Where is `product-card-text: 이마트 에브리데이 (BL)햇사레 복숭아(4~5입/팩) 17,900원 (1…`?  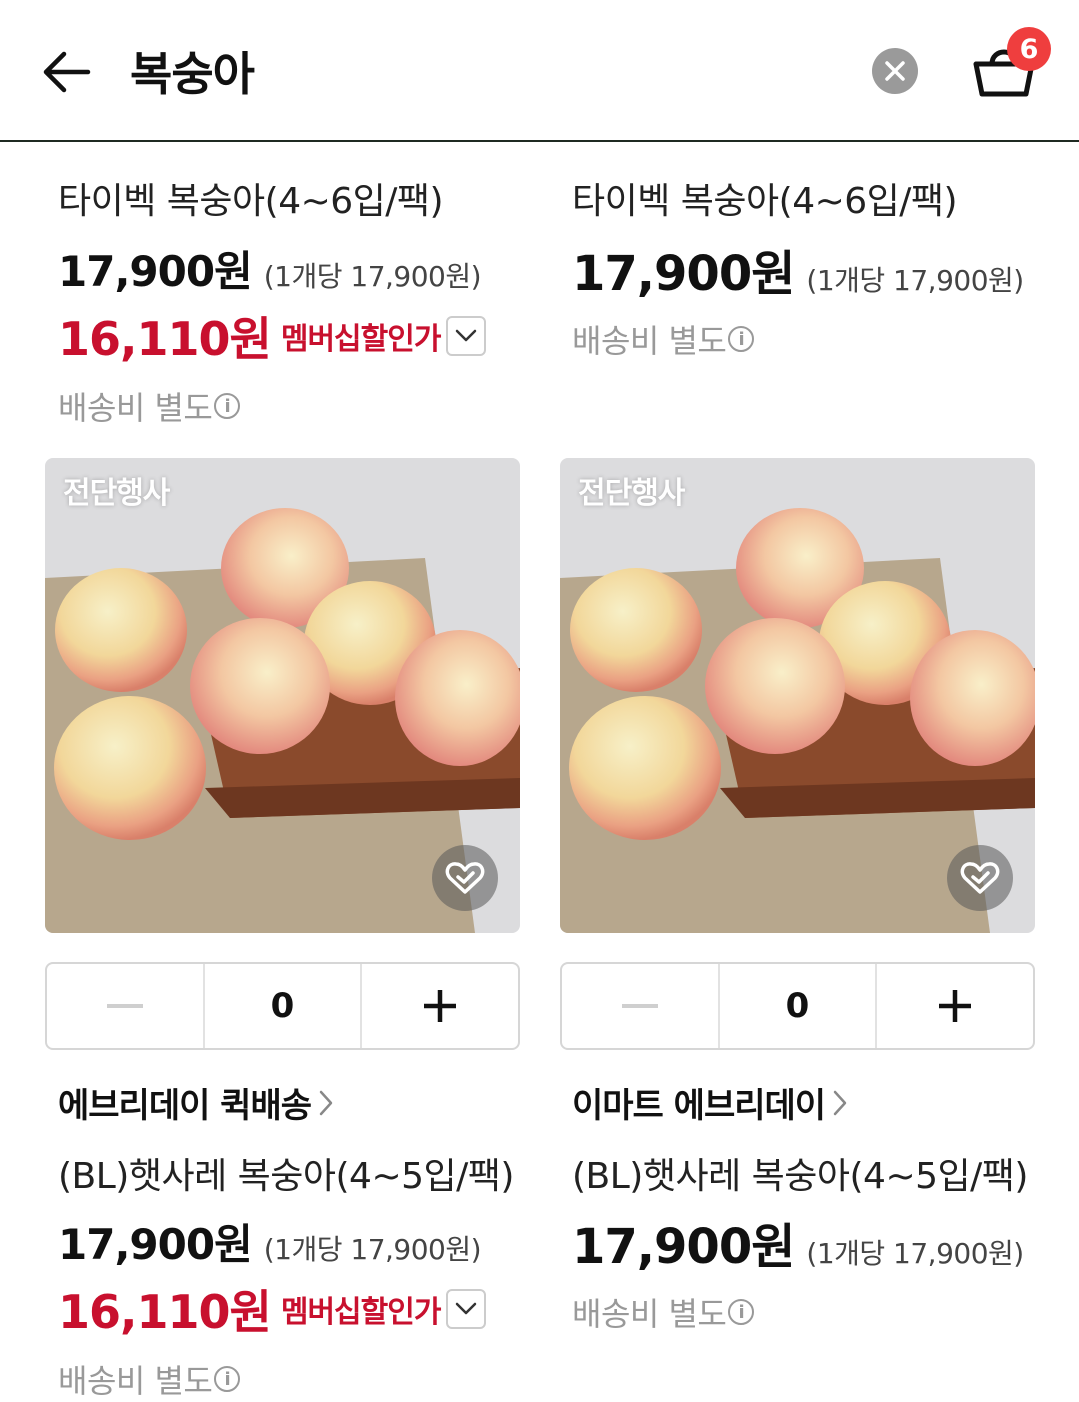 product-card-text: 이마트 에브리데이 (BL)햇사레 복숭아(4~5입/팩) 17,900원 (1… is located at coordinates (812, 1206).